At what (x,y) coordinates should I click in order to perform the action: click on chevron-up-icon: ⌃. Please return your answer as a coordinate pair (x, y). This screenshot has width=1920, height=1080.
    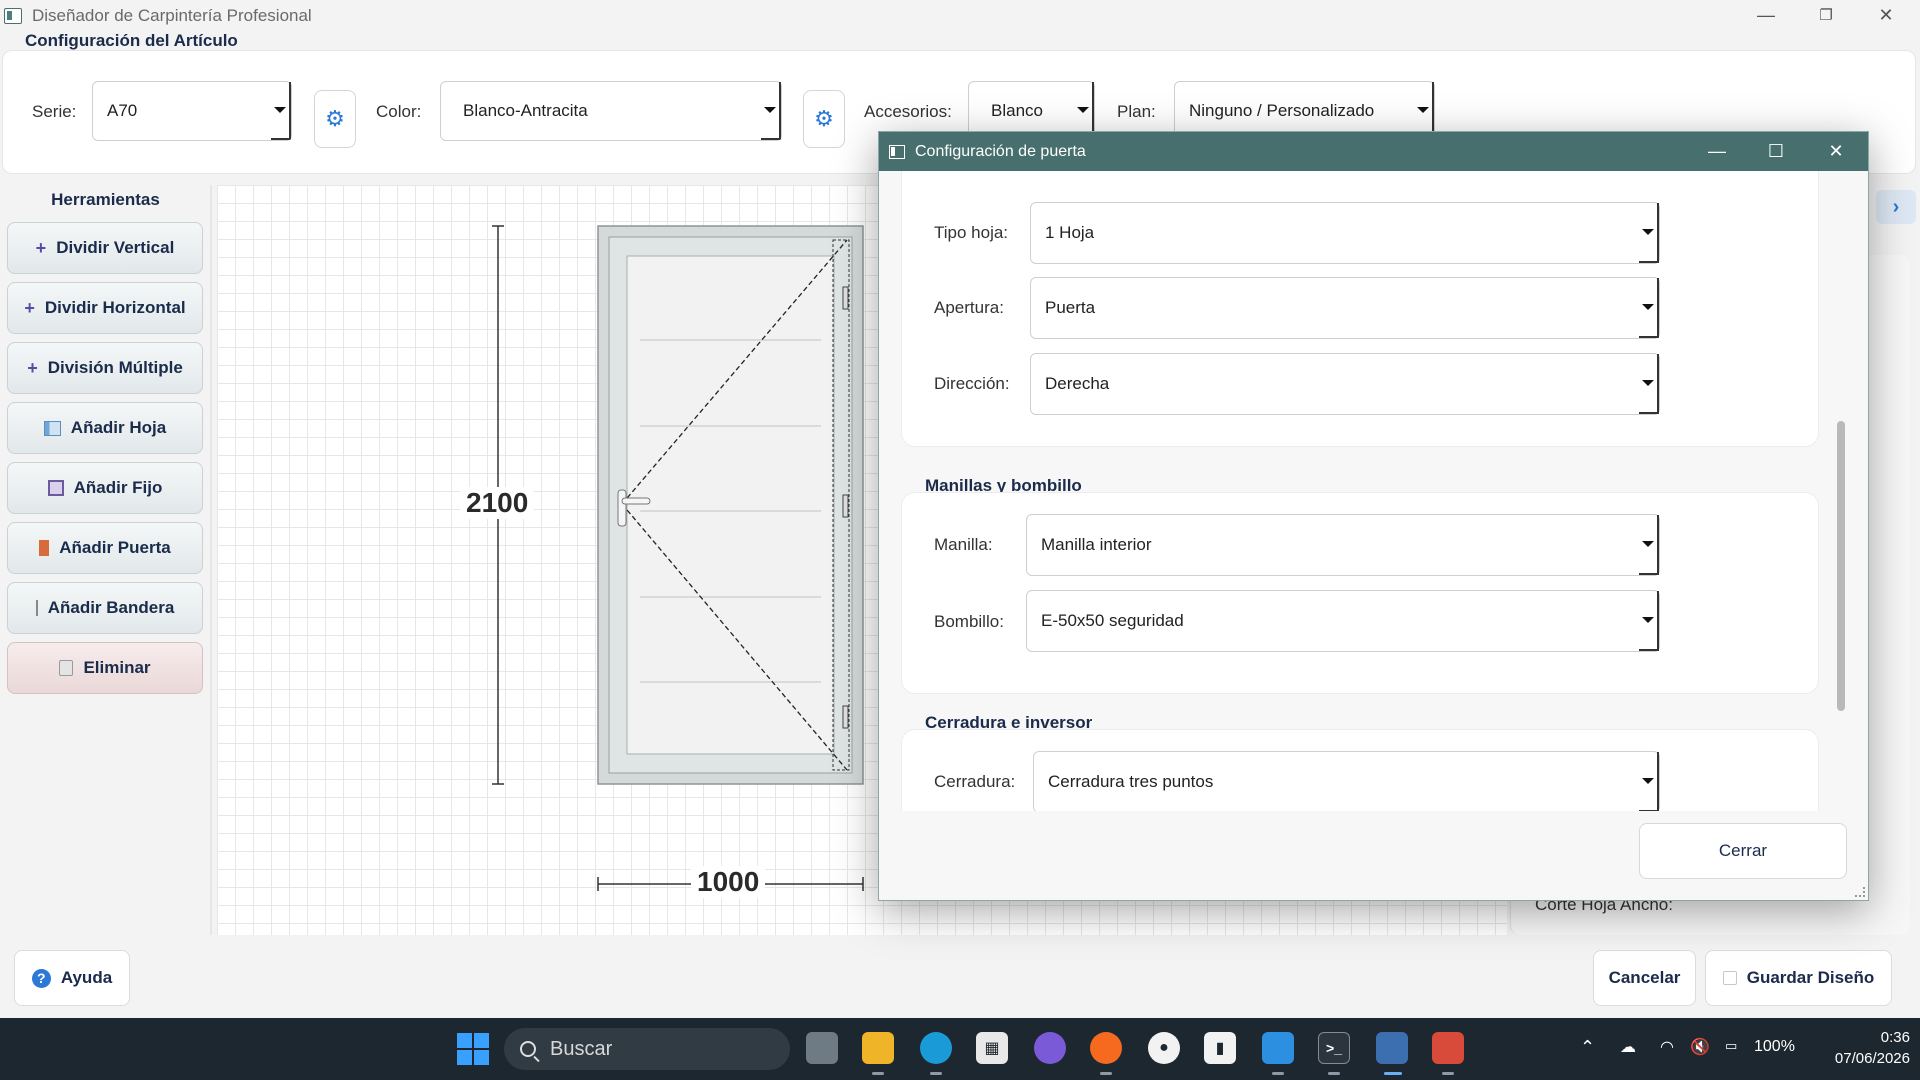
    Looking at the image, I should click on (1587, 1047).